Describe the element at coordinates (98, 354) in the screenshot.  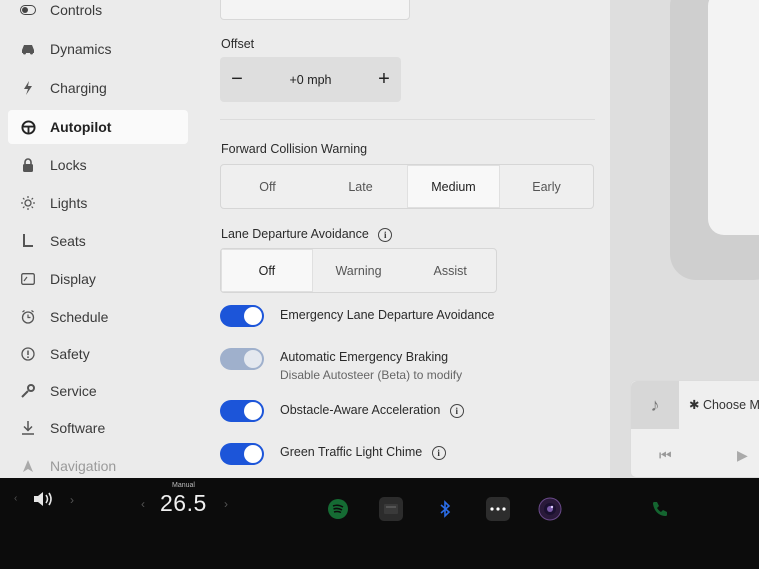
I see `sidebar-item-safety: Safety` at that location.